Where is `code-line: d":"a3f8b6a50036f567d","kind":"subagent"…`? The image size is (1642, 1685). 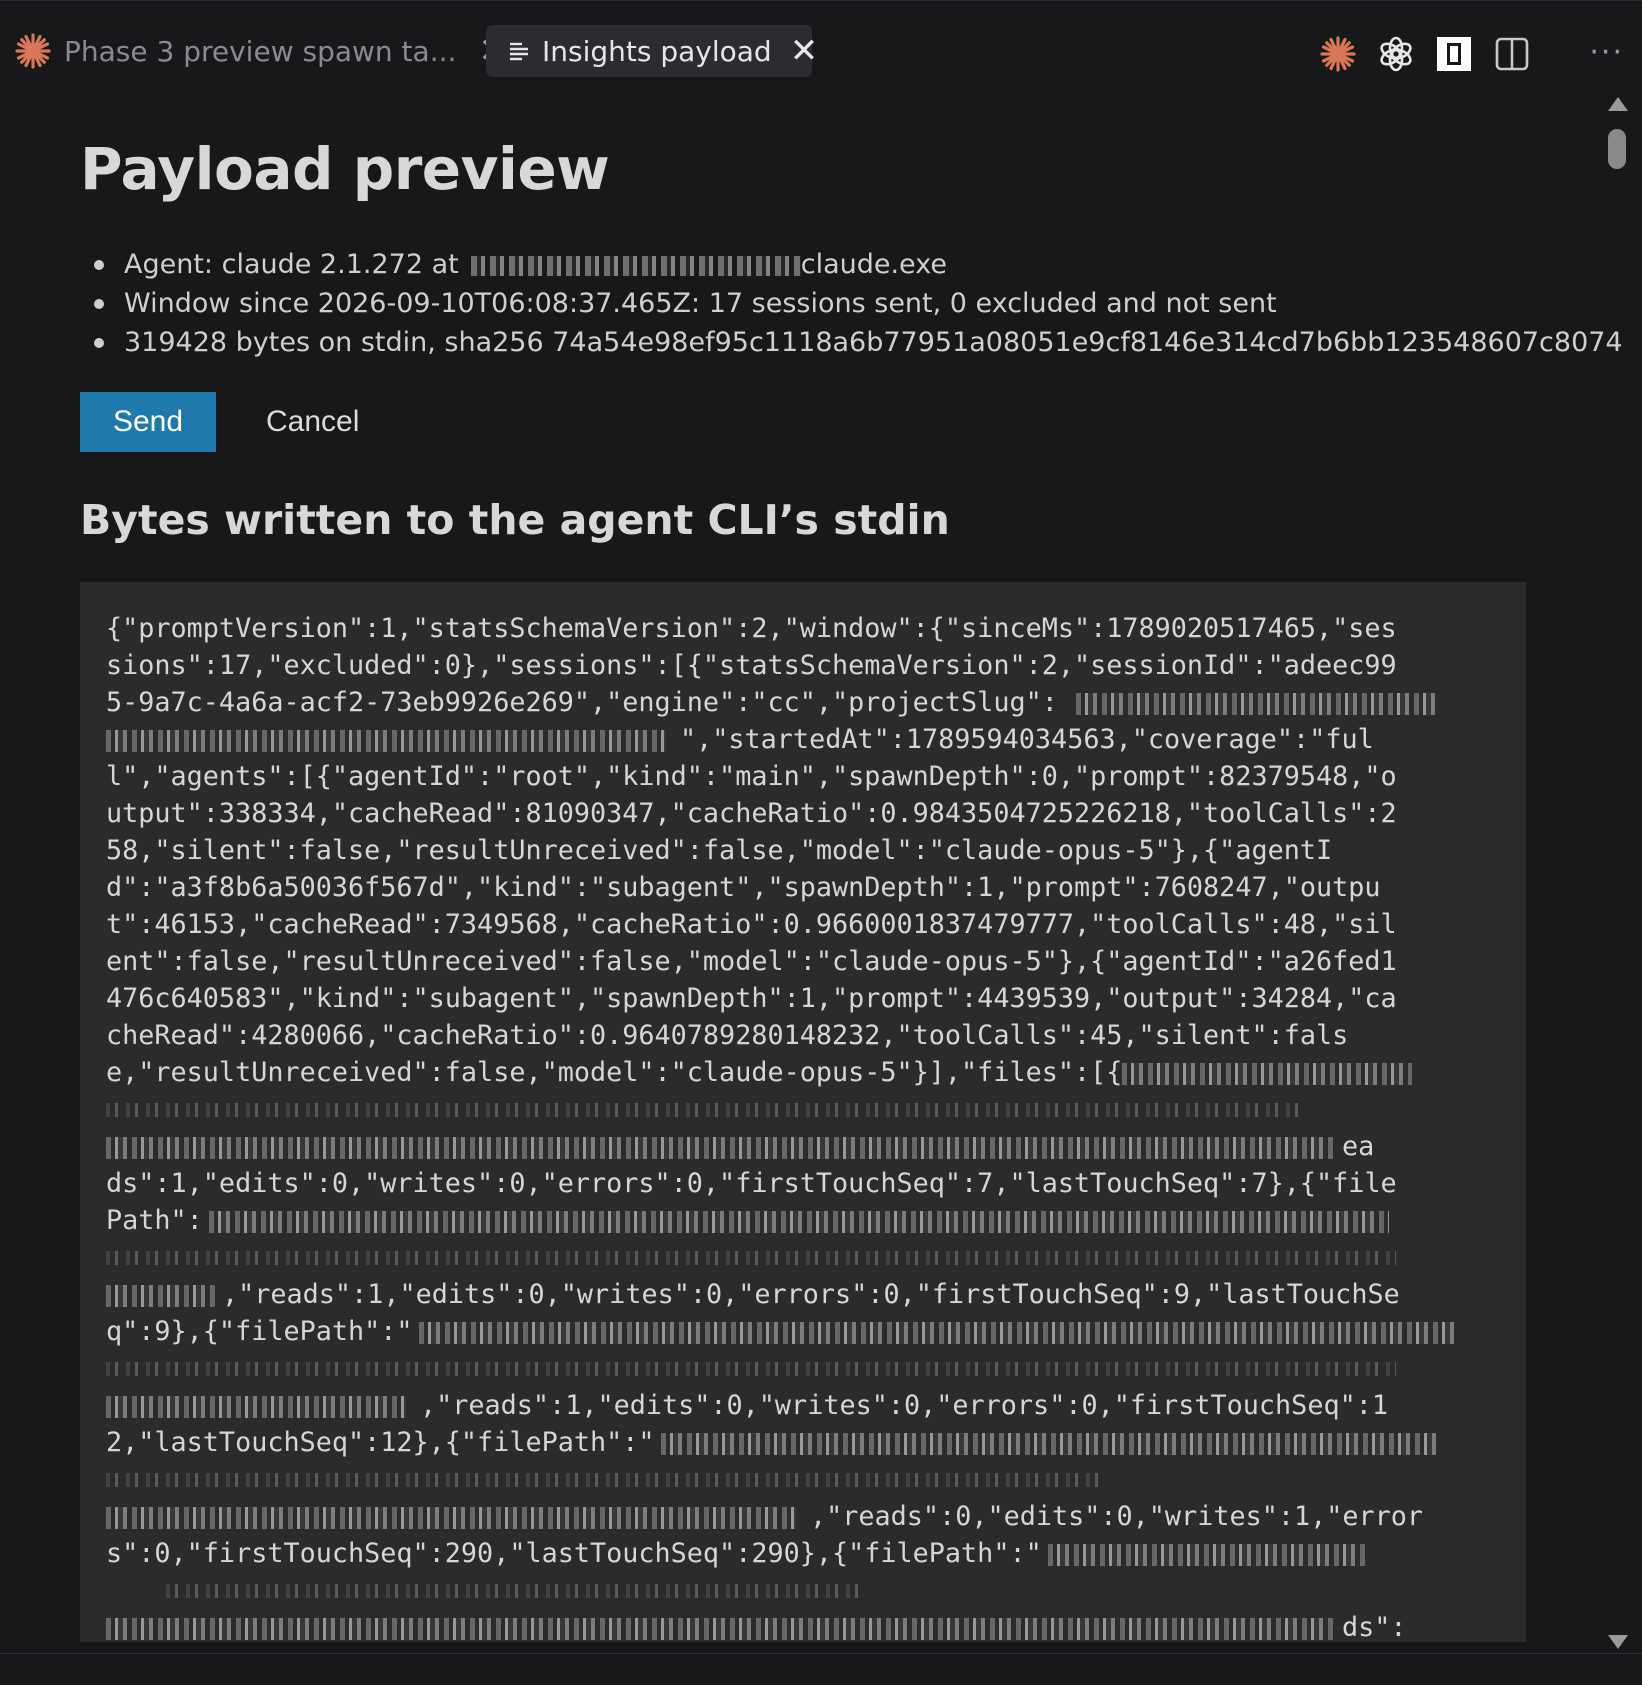
code-line: d":"a3f8b6a50036f567d","kind":"subagent"… is located at coordinates (743, 887).